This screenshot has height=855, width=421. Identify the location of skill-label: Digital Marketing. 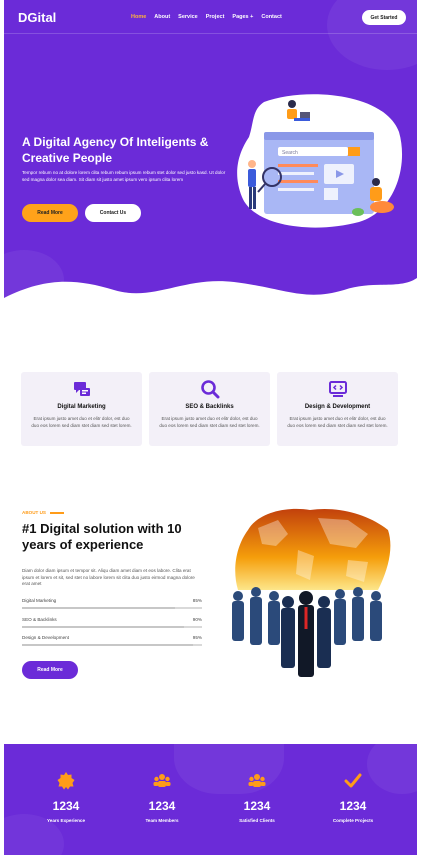
(39, 600).